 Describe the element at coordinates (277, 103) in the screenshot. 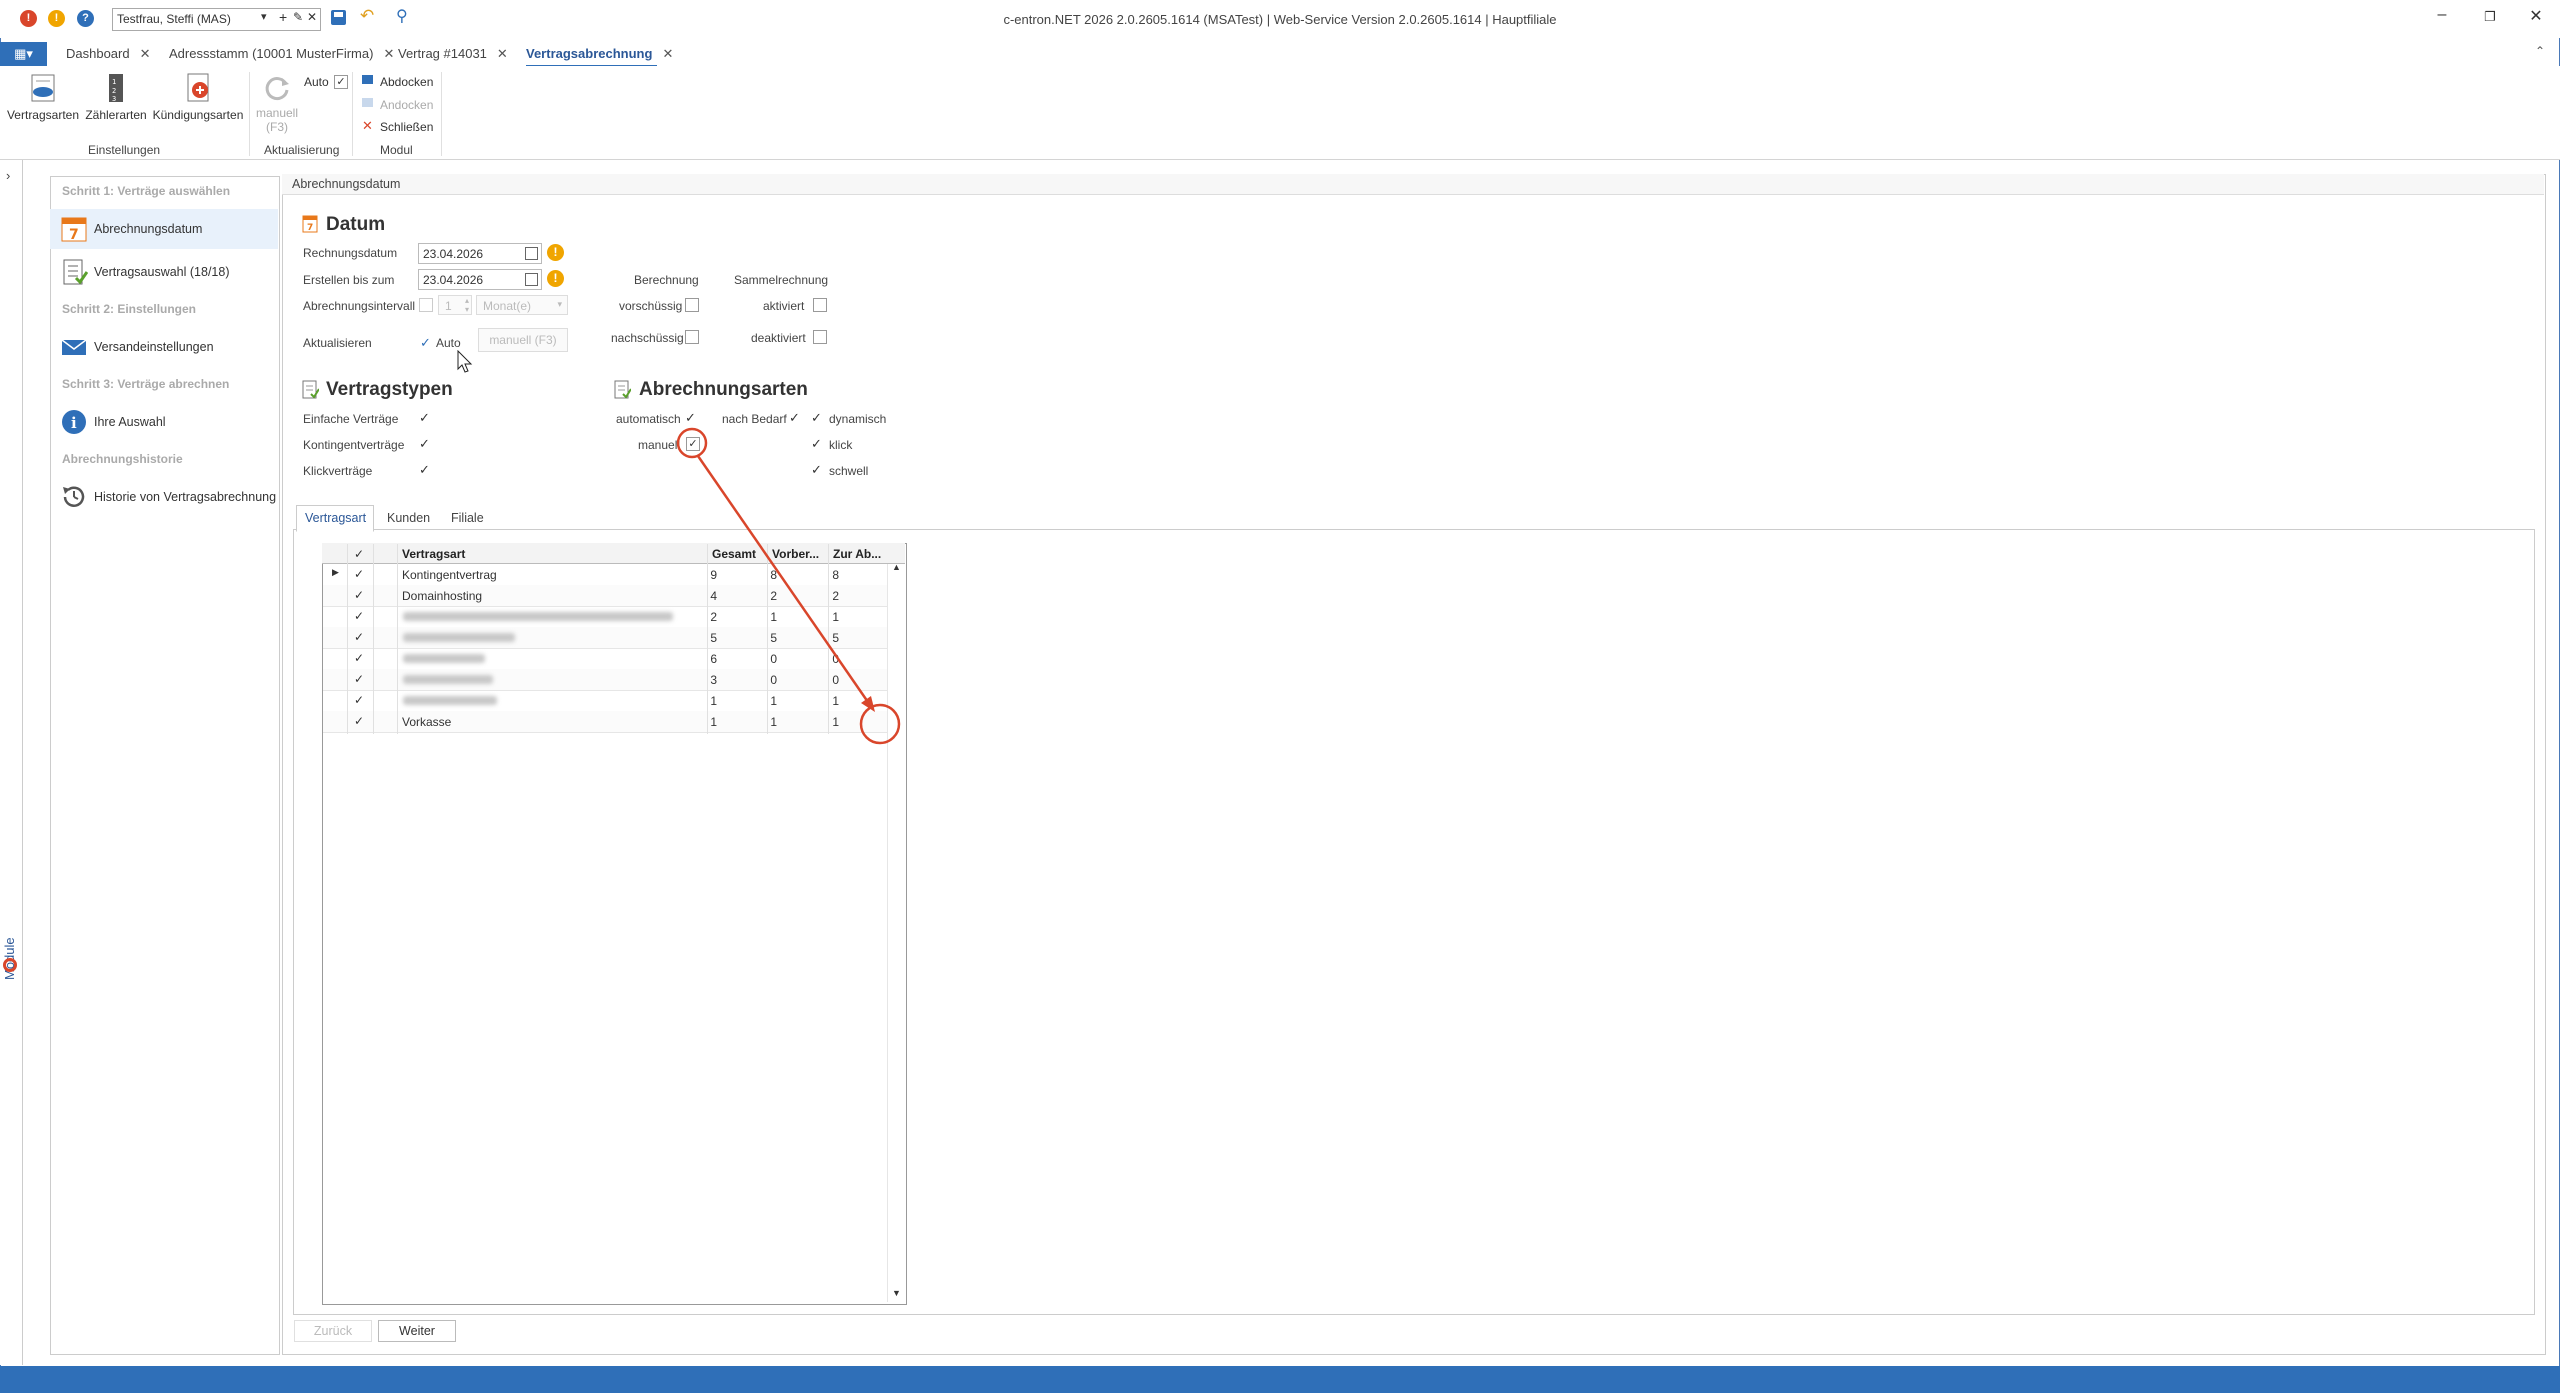

I see `manuell-refresh-button: manuell (F3)` at that location.